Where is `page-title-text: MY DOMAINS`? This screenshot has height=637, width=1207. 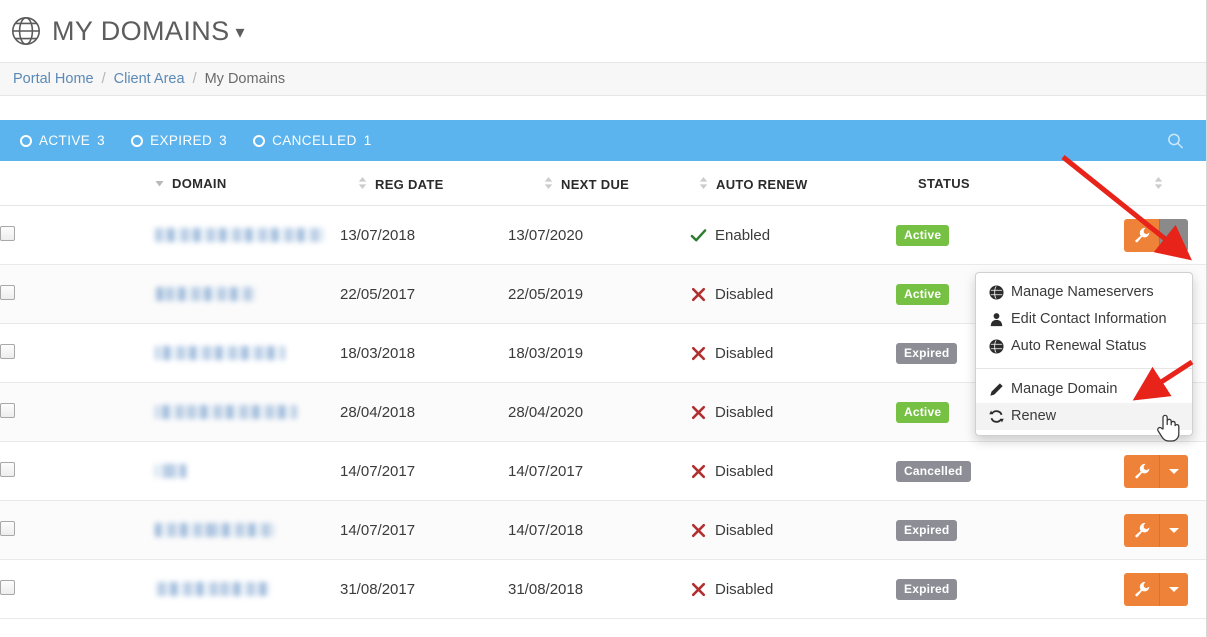
page-title-text: MY DOMAINS is located at coordinates (141, 30).